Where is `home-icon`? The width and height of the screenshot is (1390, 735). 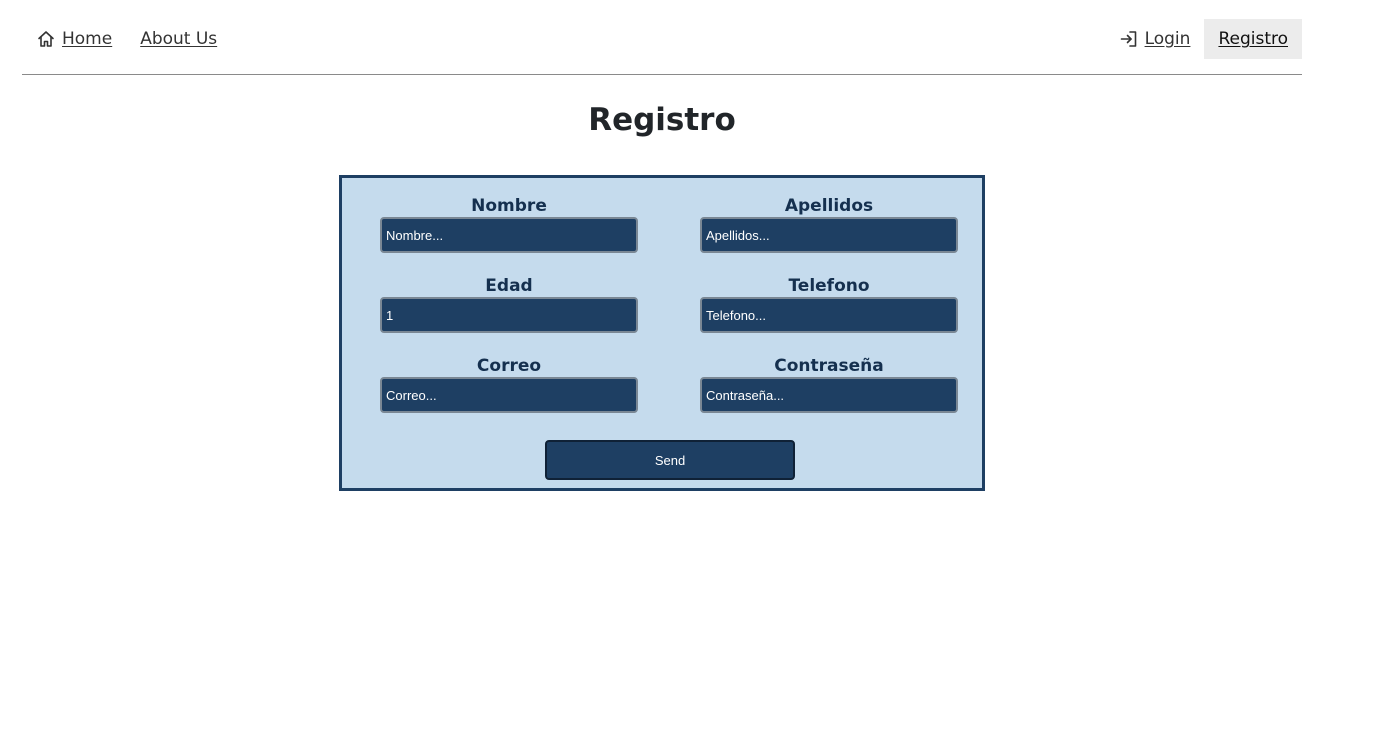
home-icon is located at coordinates (46, 39).